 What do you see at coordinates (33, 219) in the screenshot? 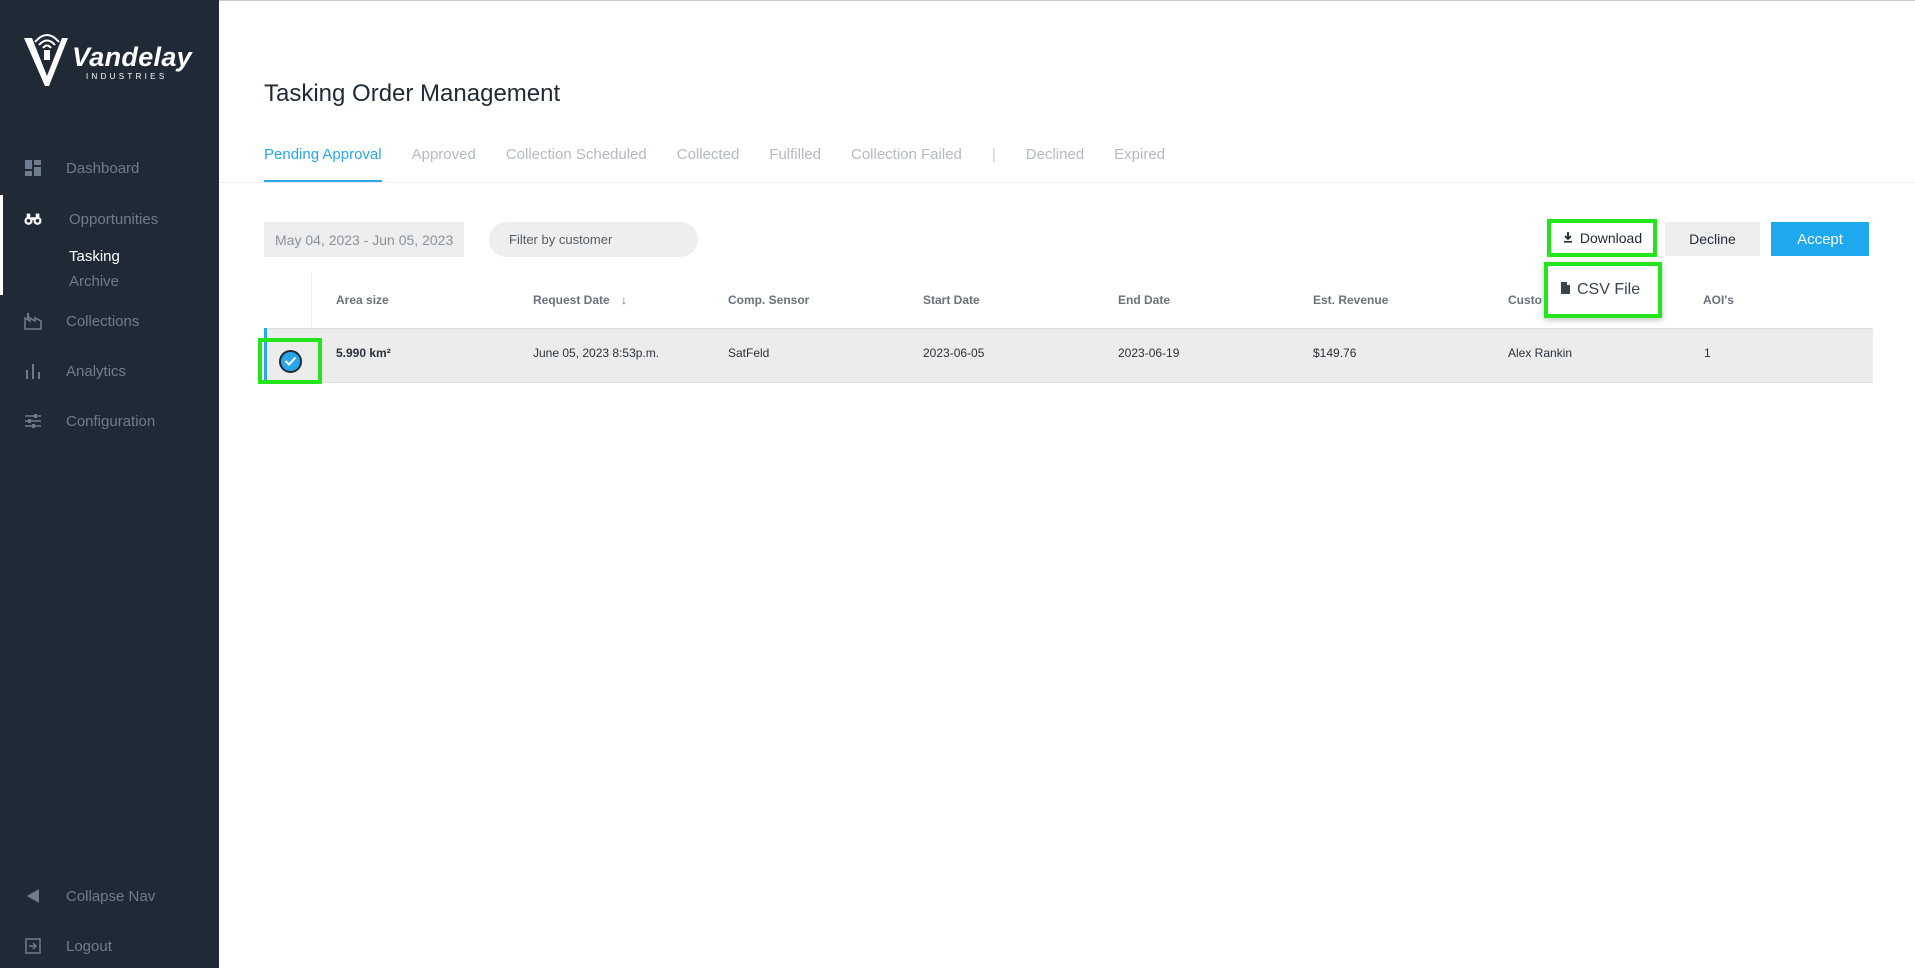
I see `binoculars-icon` at bounding box center [33, 219].